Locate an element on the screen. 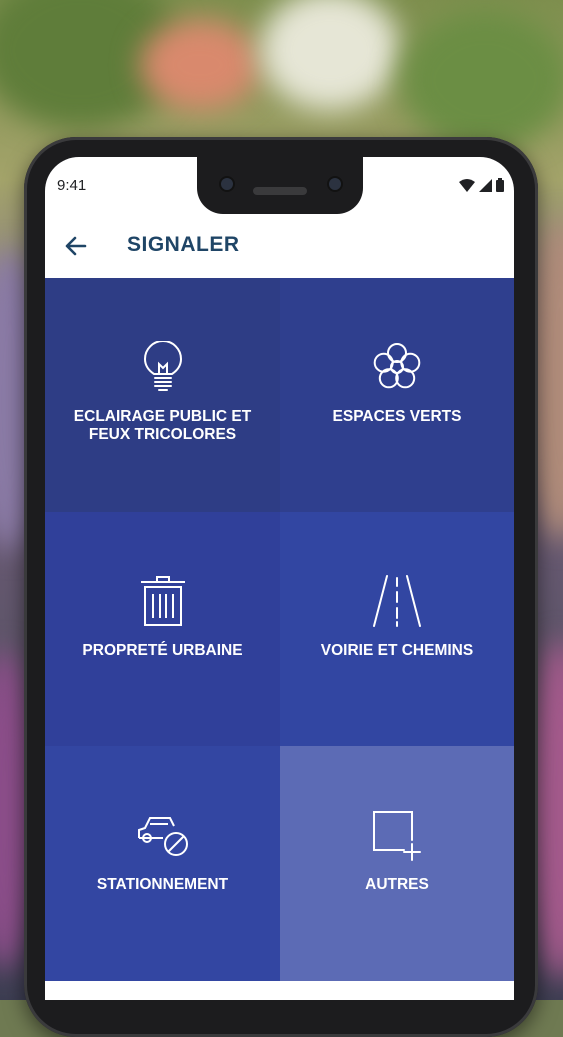  arrow-left-icon is located at coordinates (76, 246).